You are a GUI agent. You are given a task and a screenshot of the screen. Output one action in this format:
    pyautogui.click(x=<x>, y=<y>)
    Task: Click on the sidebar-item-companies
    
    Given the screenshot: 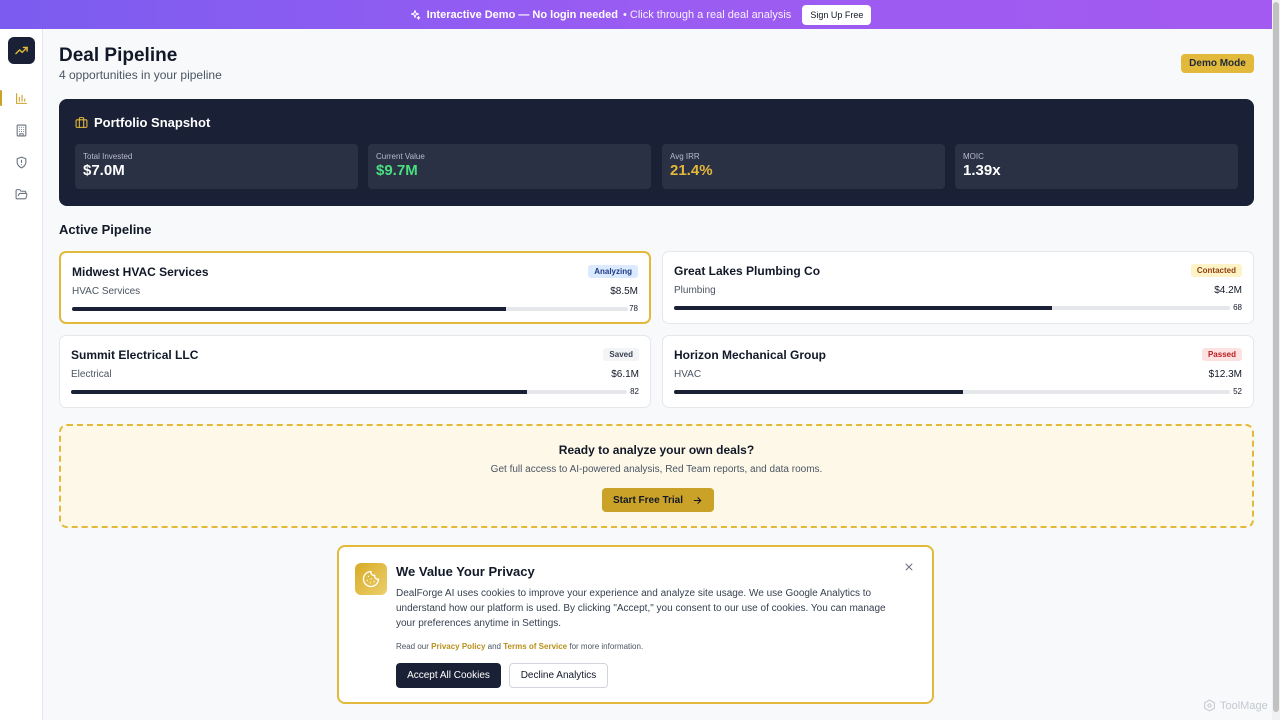 What is the action you would take?
    pyautogui.click(x=21, y=130)
    